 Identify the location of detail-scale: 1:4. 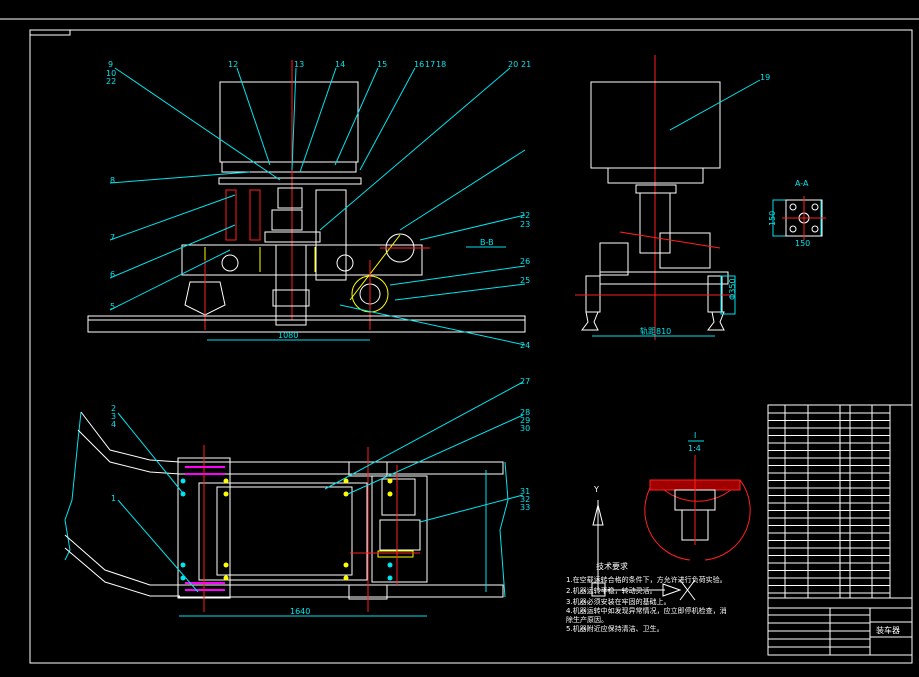
(694, 448).